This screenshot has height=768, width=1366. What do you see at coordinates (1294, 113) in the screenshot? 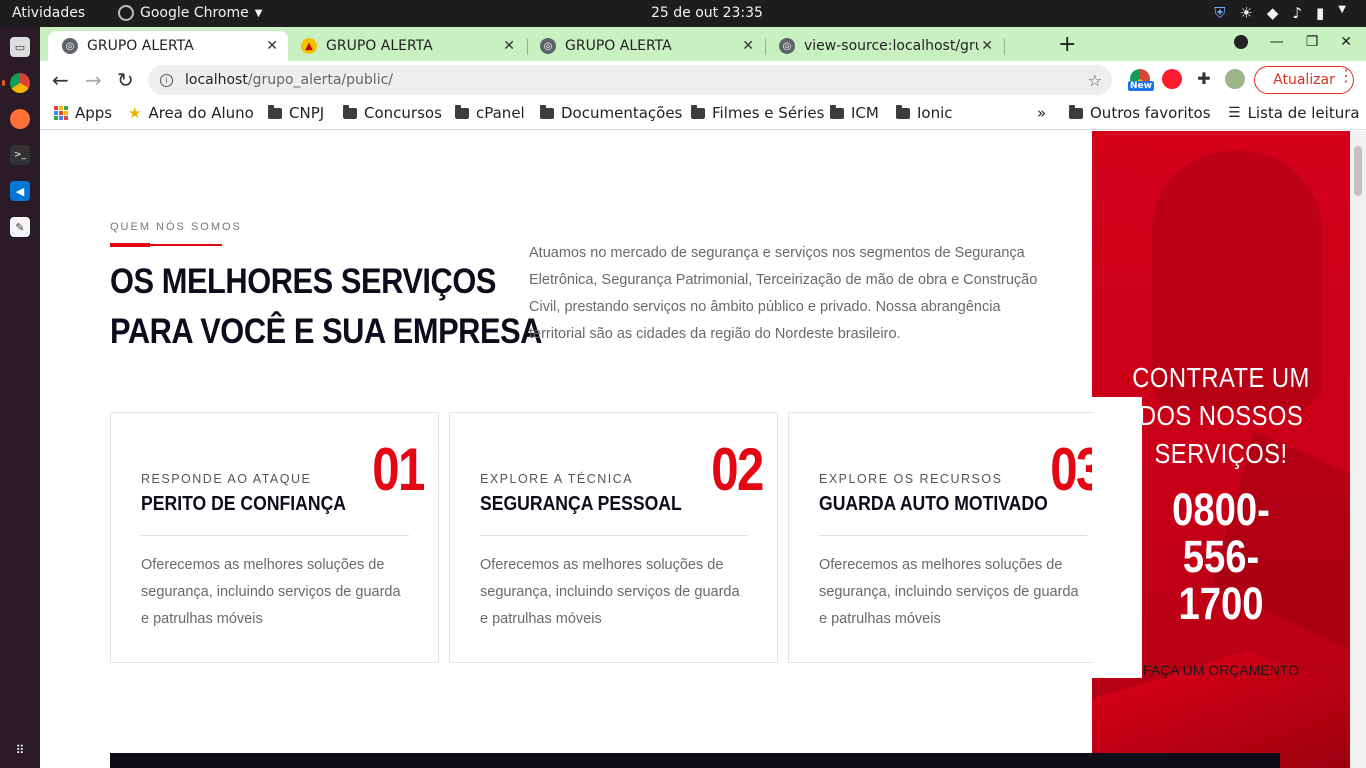
I see `reading-list-button: ☰ Lista de leitura` at bounding box center [1294, 113].